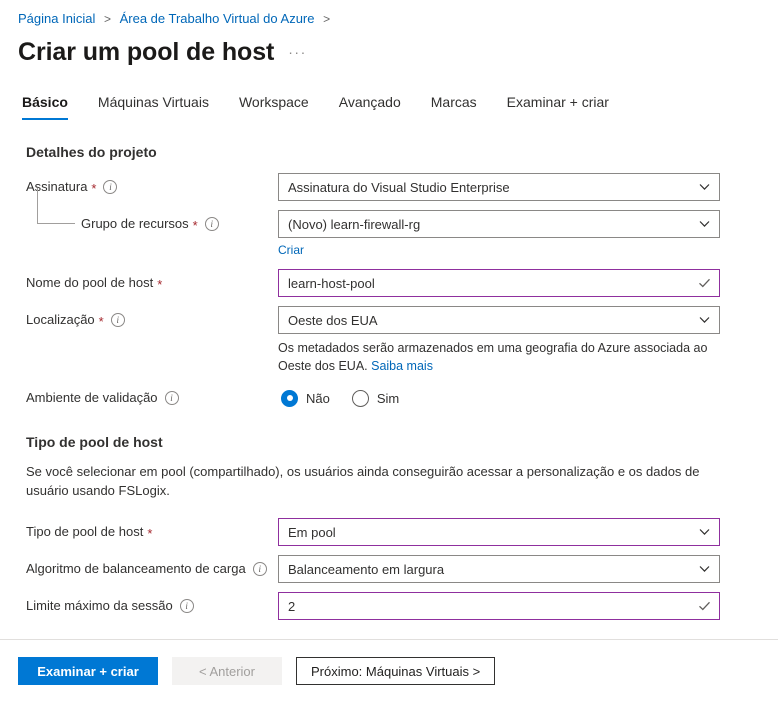  What do you see at coordinates (396, 671) in the screenshot?
I see `next-button: Próximo: Máquinas Virtuais >` at bounding box center [396, 671].